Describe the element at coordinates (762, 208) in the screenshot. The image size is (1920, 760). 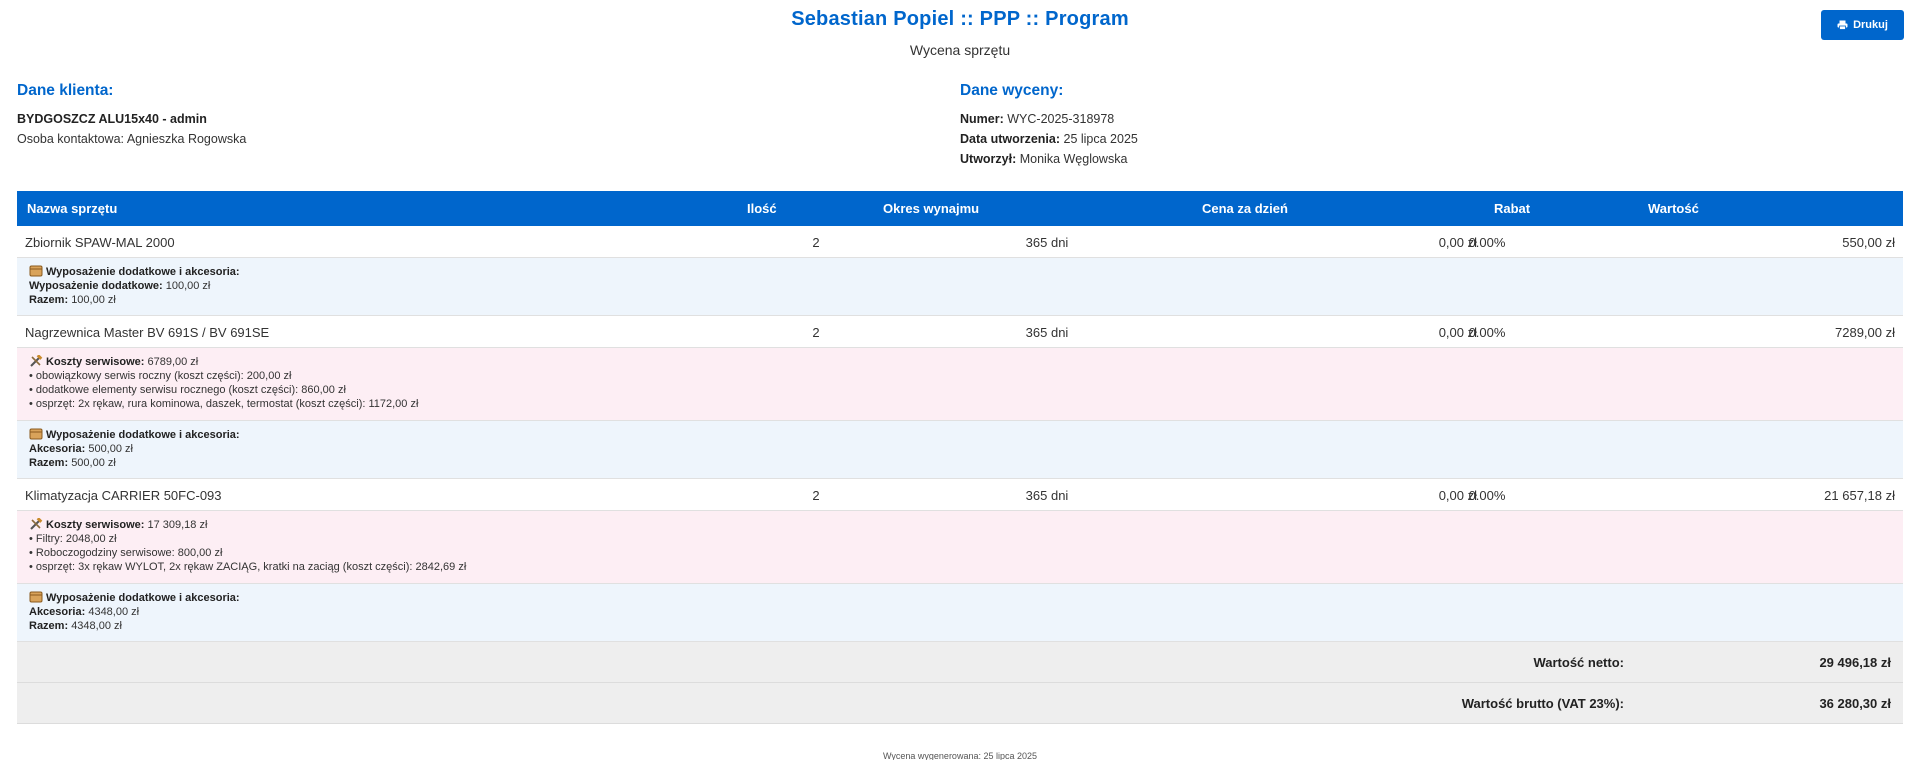
I see `header-qty: Ilość` at that location.